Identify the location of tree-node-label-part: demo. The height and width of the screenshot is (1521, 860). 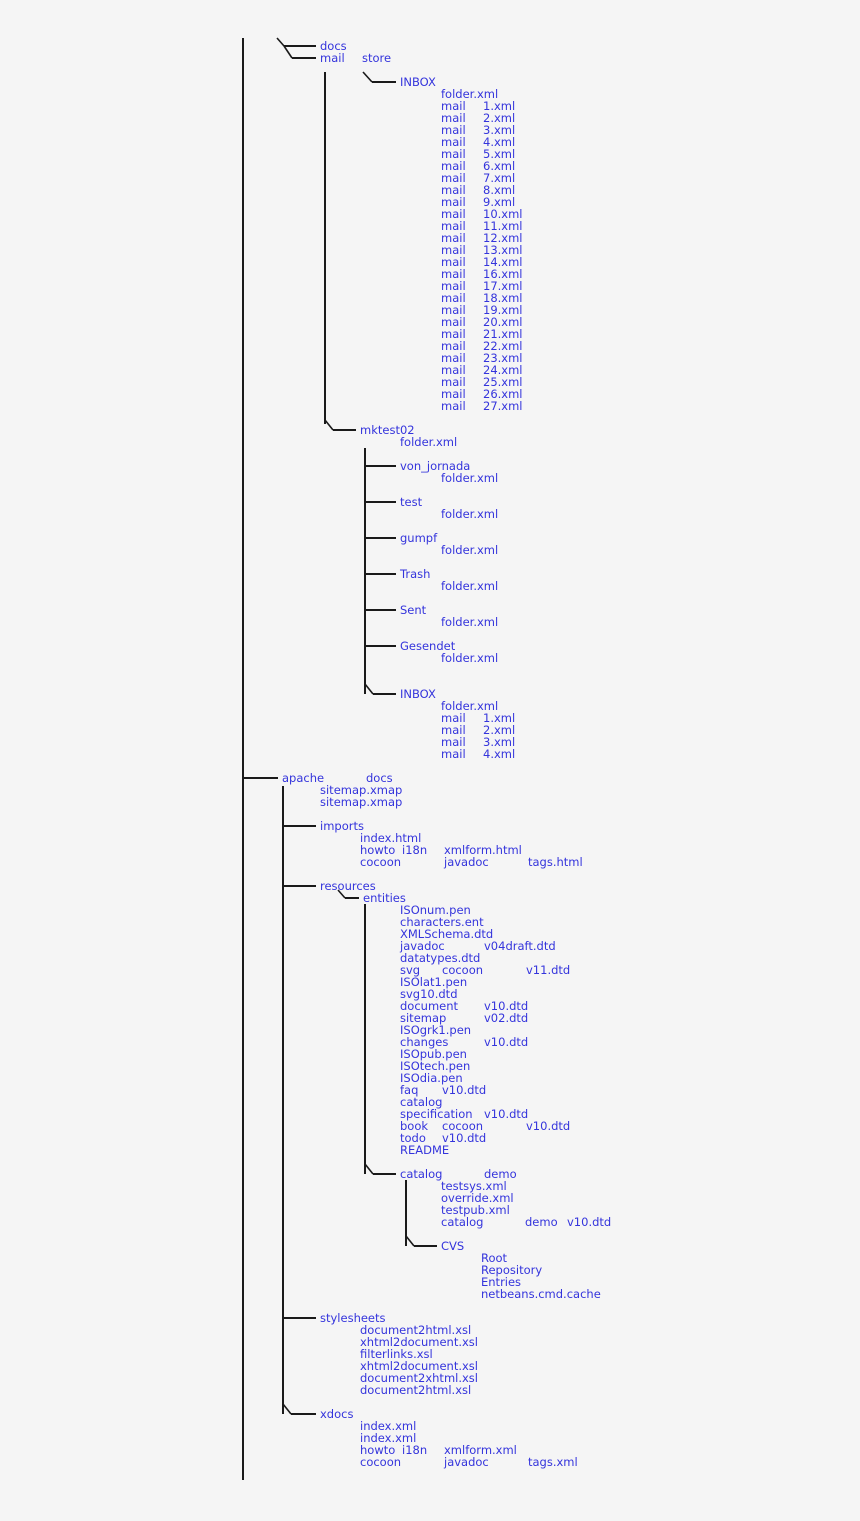
(541, 1222).